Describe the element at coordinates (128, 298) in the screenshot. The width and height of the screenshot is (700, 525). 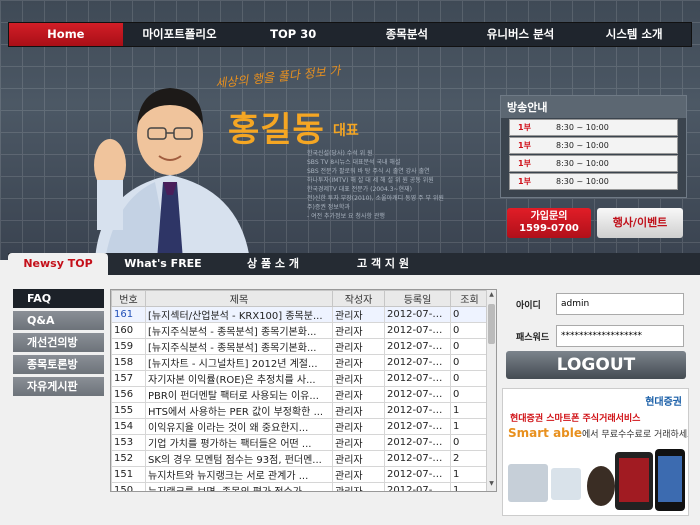
I see `column-header: 번호` at that location.